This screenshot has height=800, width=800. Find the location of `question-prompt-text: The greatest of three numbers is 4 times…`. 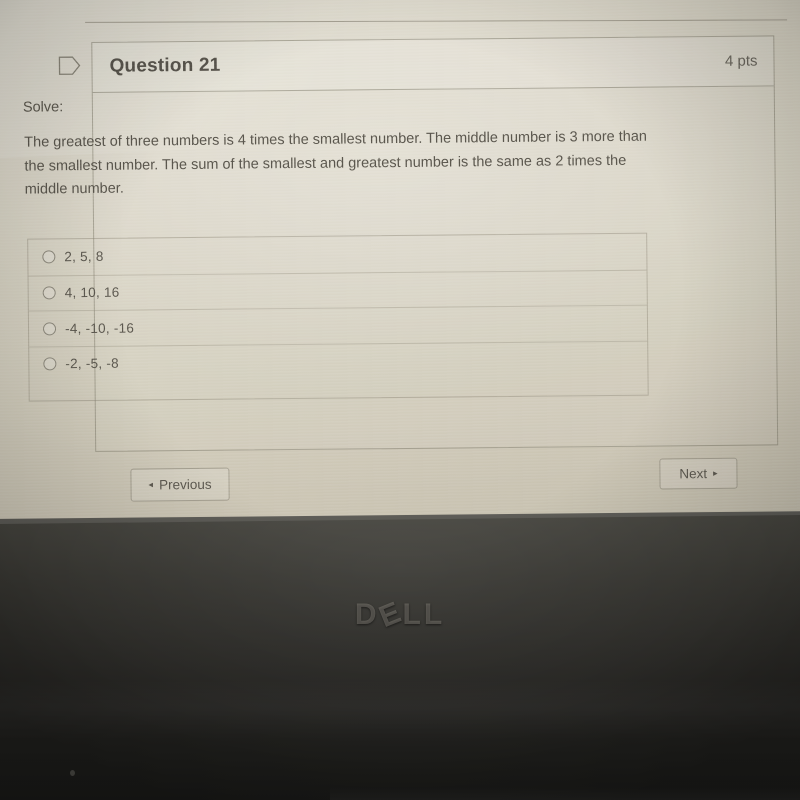

question-prompt-text: The greatest of three numbers is 4 times… is located at coordinates (336, 163).